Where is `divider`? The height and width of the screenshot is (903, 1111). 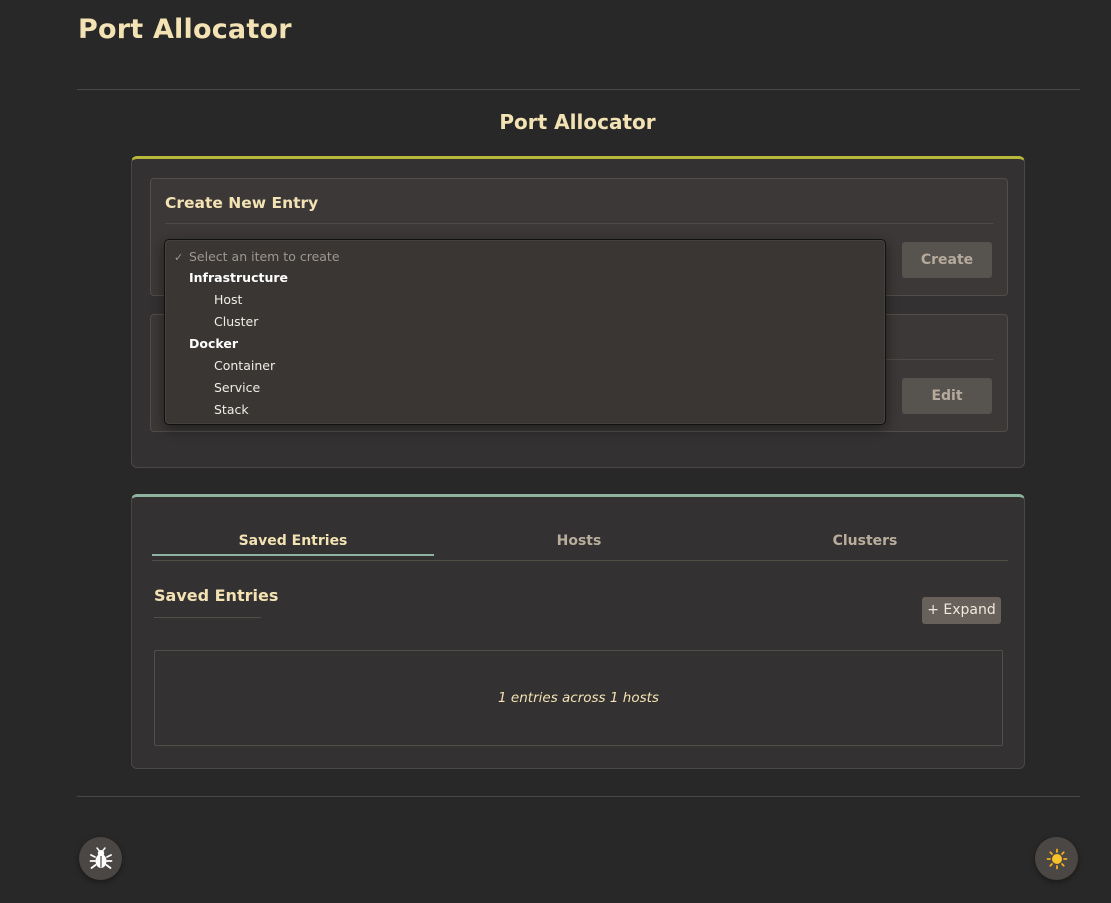 divider is located at coordinates (579, 223).